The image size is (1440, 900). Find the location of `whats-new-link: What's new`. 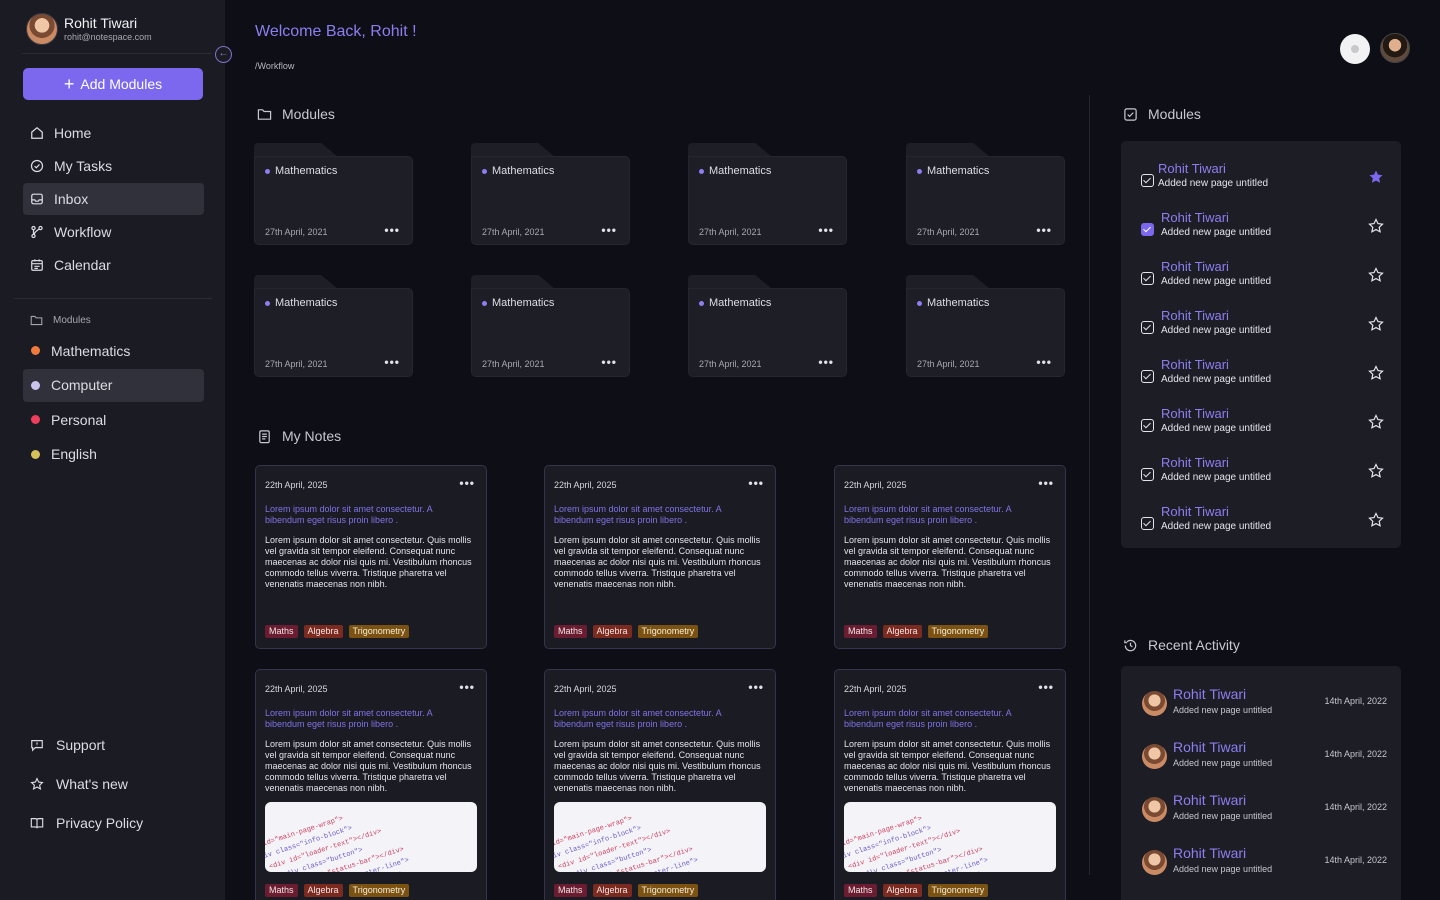

whats-new-link: What's new is located at coordinates (115, 784).